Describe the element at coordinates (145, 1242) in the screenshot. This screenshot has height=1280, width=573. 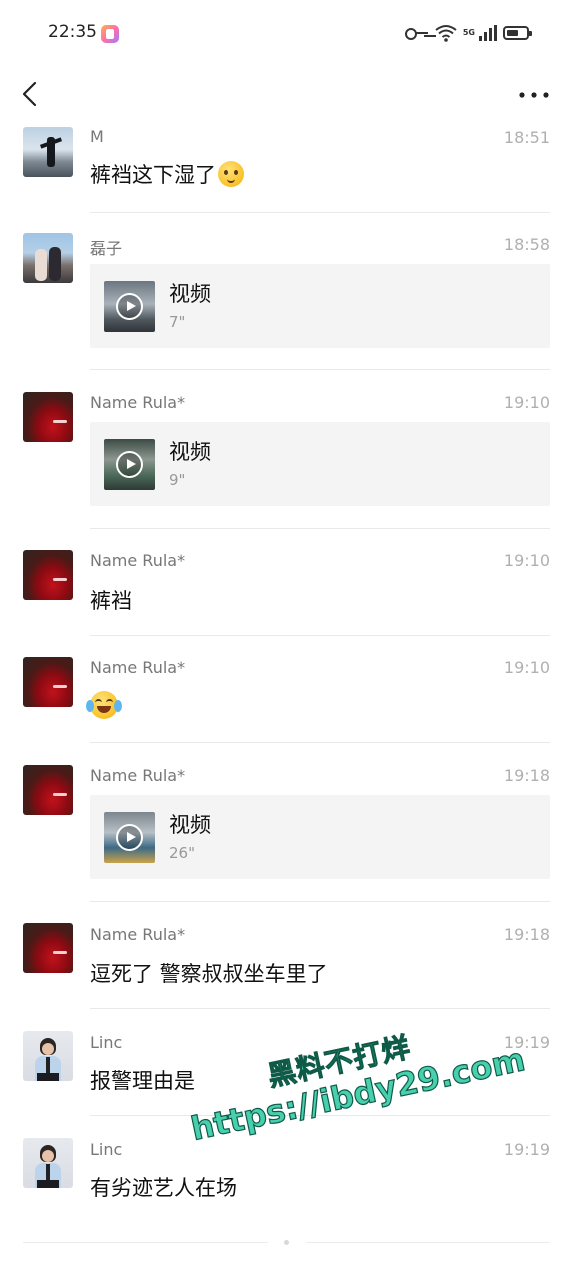
I see `list-end-line-left` at that location.